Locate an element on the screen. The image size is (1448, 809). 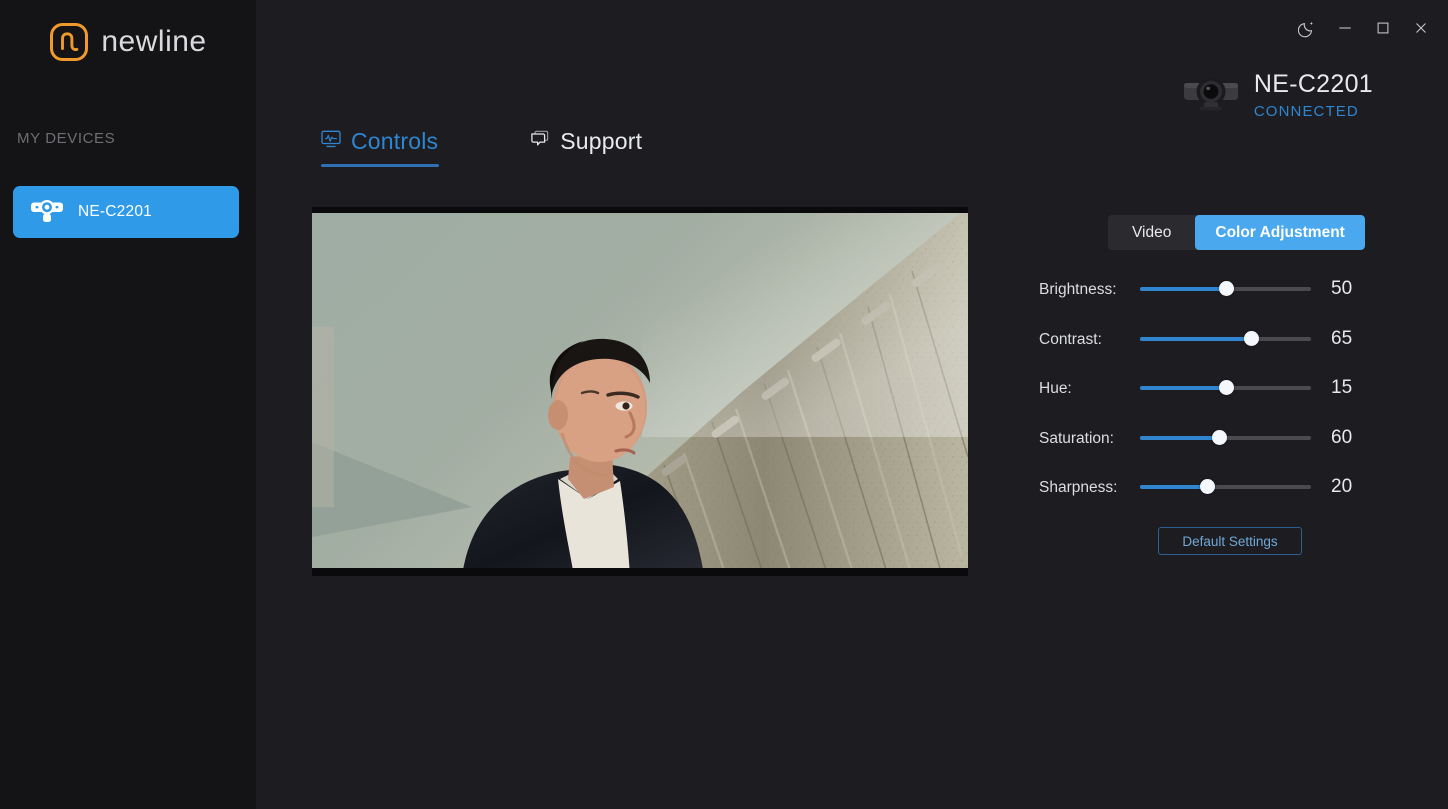
mode-button-video: Video is located at coordinates (1152, 232).